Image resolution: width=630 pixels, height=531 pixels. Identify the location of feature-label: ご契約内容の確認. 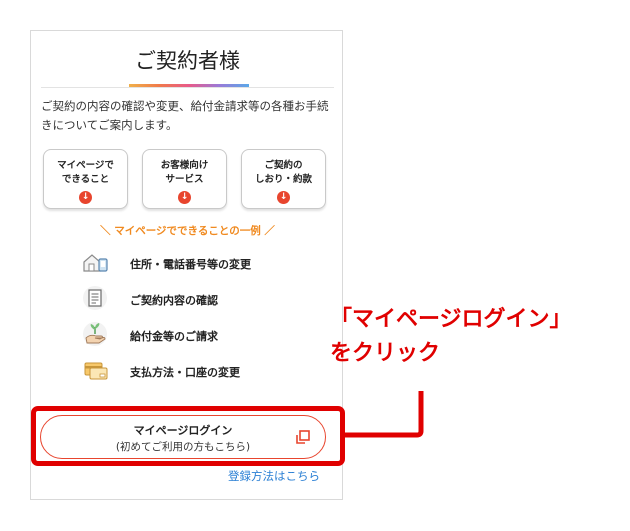
(174, 300).